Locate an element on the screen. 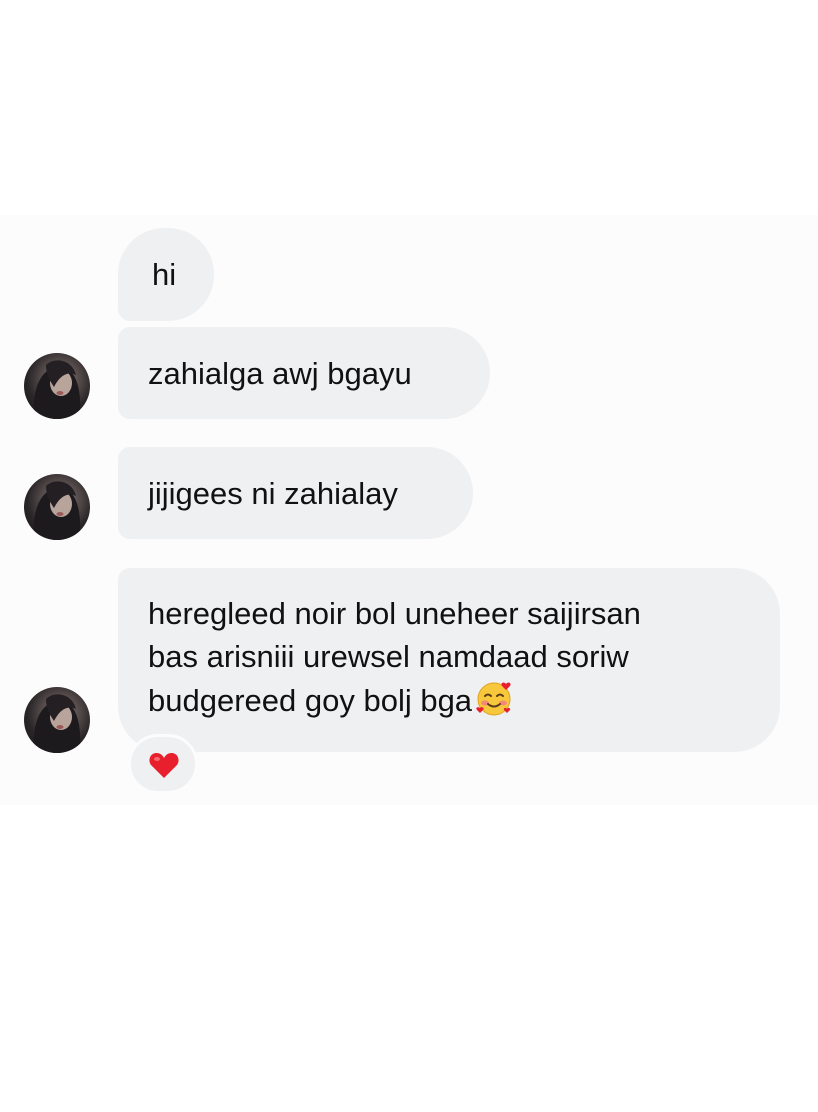 This screenshot has height=1112, width=818. reaction-badge is located at coordinates (163, 764).